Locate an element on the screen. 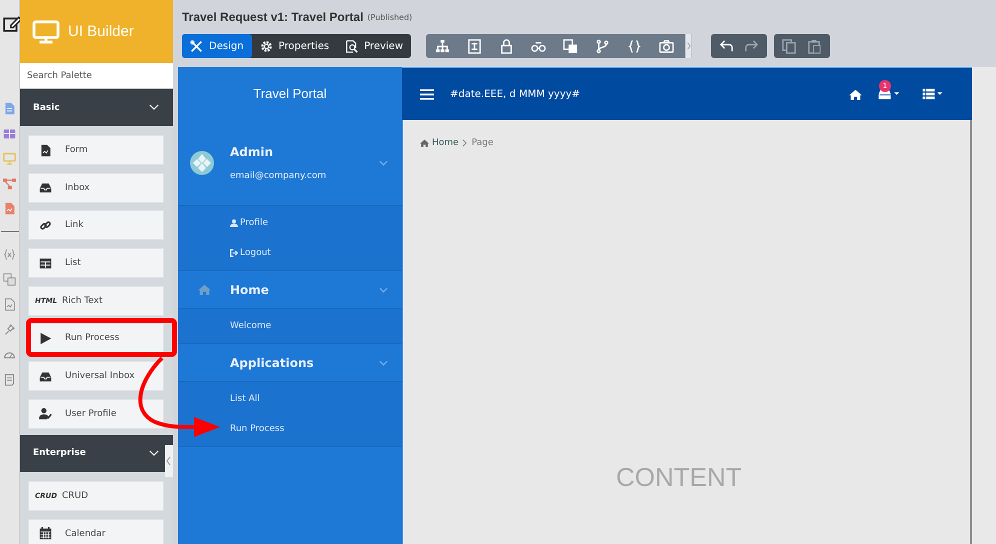  palette-item-label: List is located at coordinates (73, 263).